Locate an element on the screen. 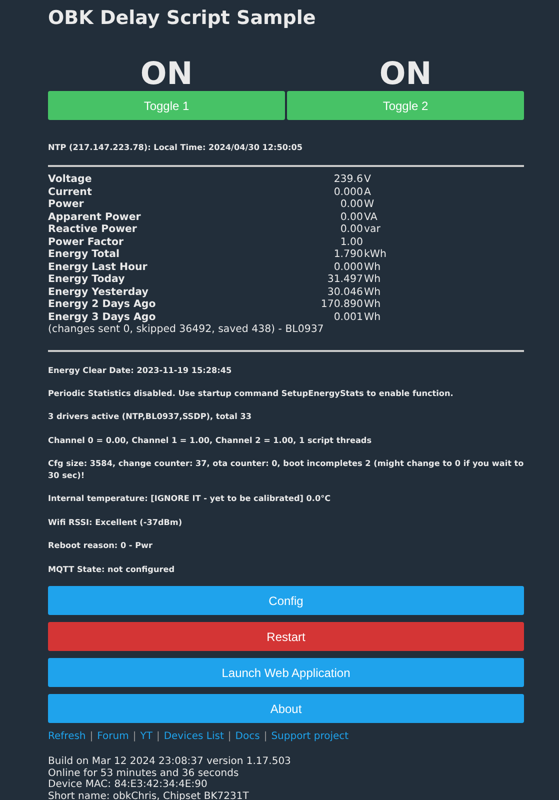 This screenshot has width=559, height=800. measurement-label: Energy Yesterday is located at coordinates (99, 292).